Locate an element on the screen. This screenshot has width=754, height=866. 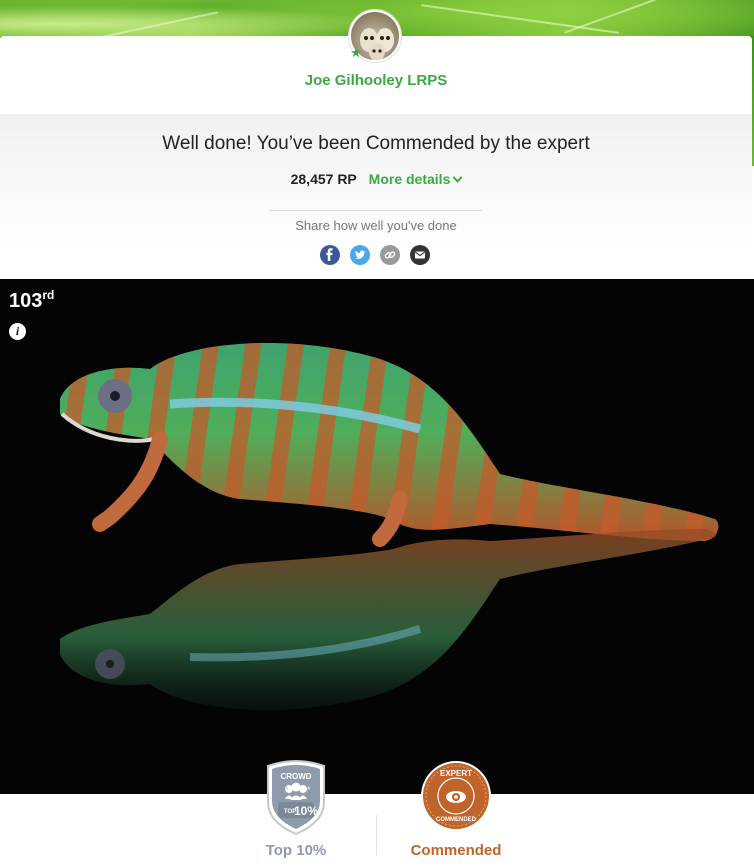
crowd-badge-label: Top 10% is located at coordinates (296, 850).